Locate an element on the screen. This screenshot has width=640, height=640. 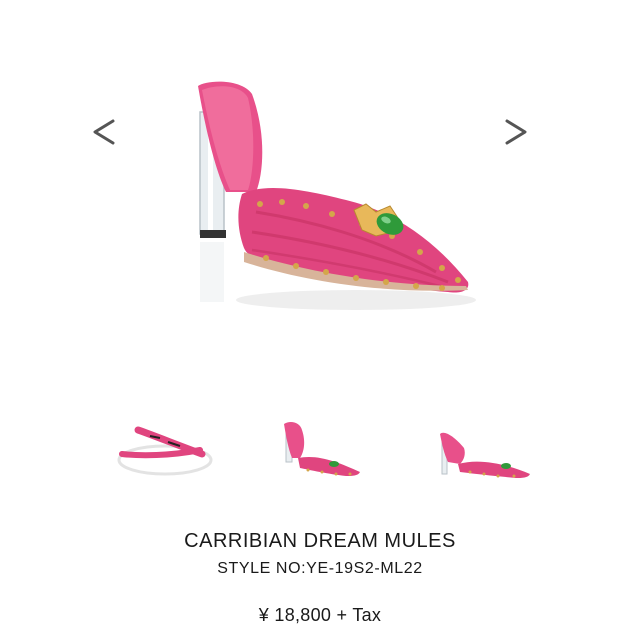
thumbnail-strip is located at coordinates (320, 455).